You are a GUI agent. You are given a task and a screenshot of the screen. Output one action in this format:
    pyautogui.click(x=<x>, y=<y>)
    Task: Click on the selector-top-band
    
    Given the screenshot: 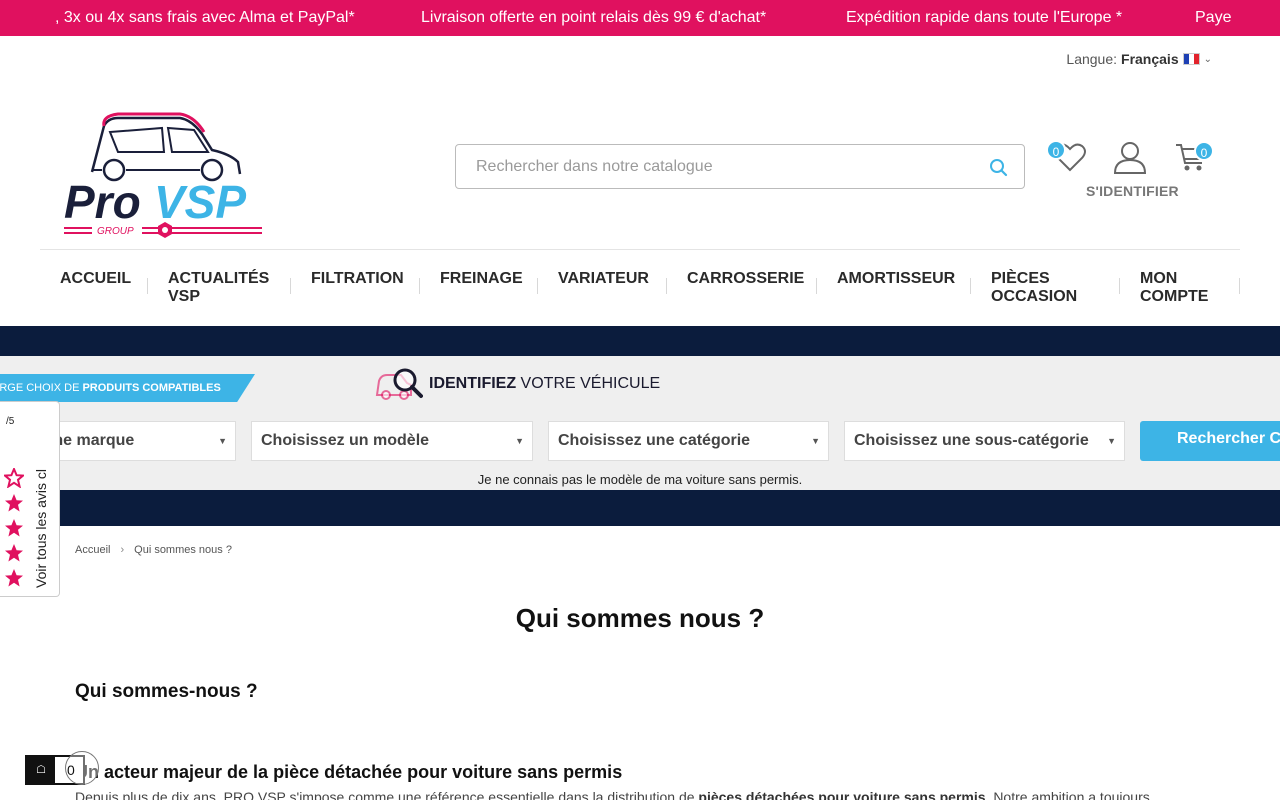 What is the action you would take?
    pyautogui.click(x=640, y=341)
    